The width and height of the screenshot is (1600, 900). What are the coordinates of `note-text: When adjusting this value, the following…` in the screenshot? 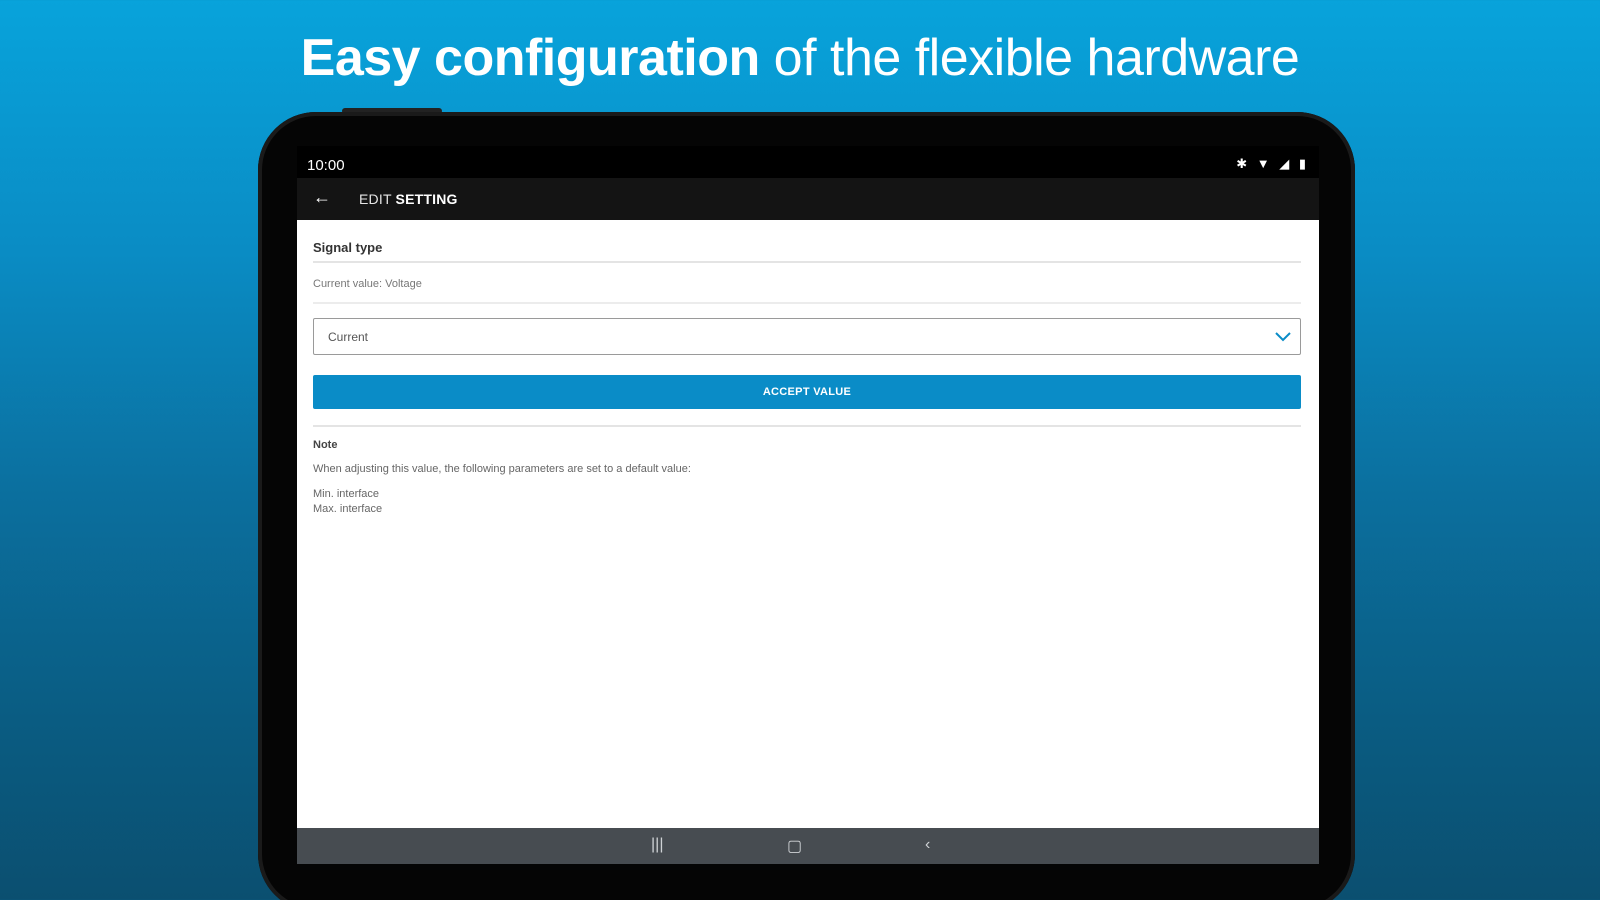 It's located at (502, 469).